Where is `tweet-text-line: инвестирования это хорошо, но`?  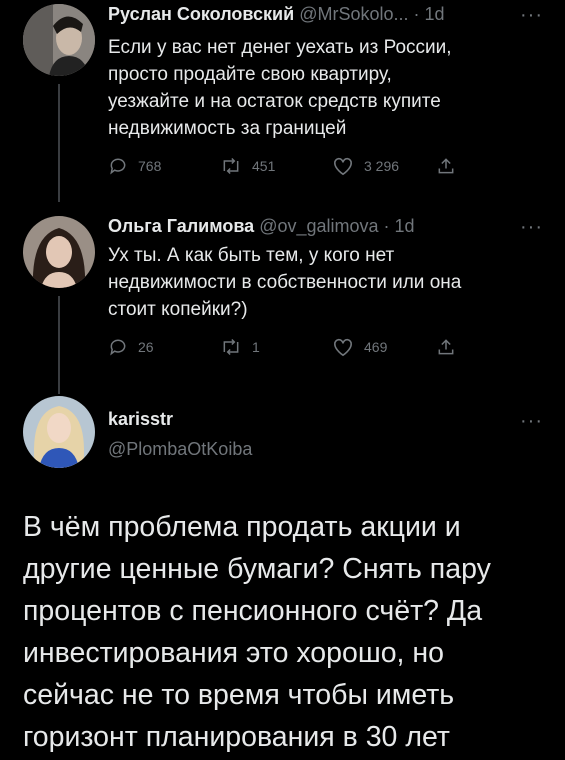
tweet-text-line: инвестирования это хорошо, но is located at coordinates (233, 653).